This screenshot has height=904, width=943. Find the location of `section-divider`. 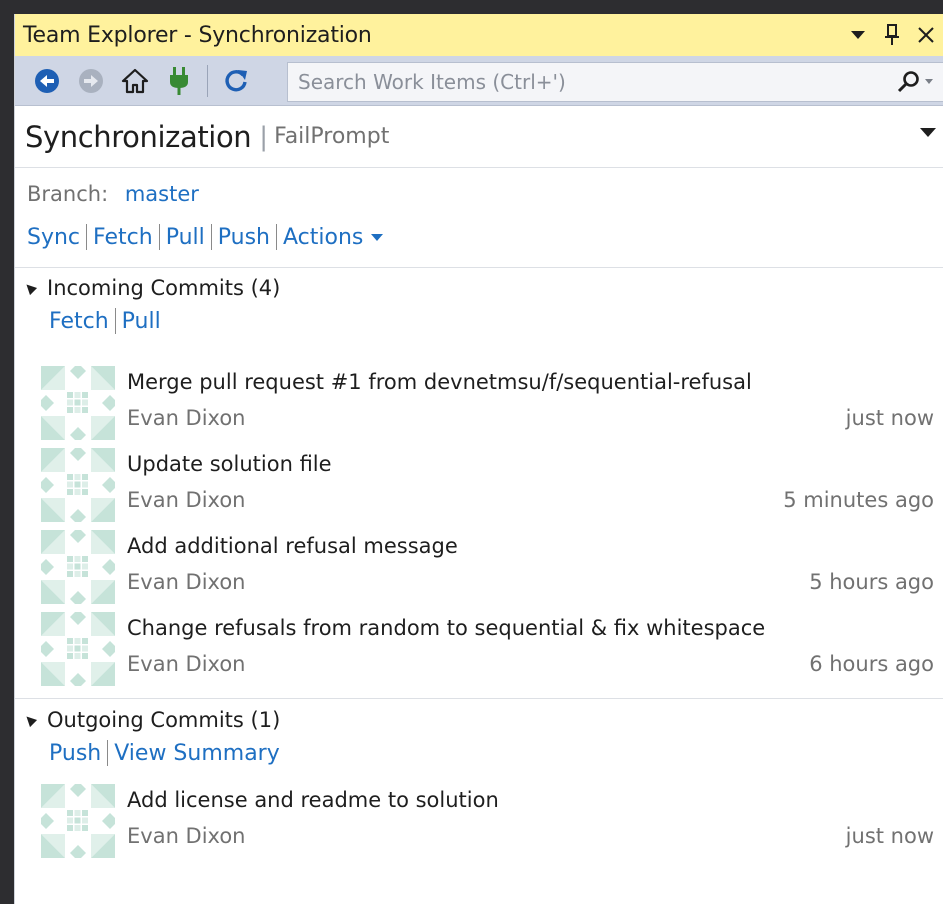

section-divider is located at coordinates (479, 698).